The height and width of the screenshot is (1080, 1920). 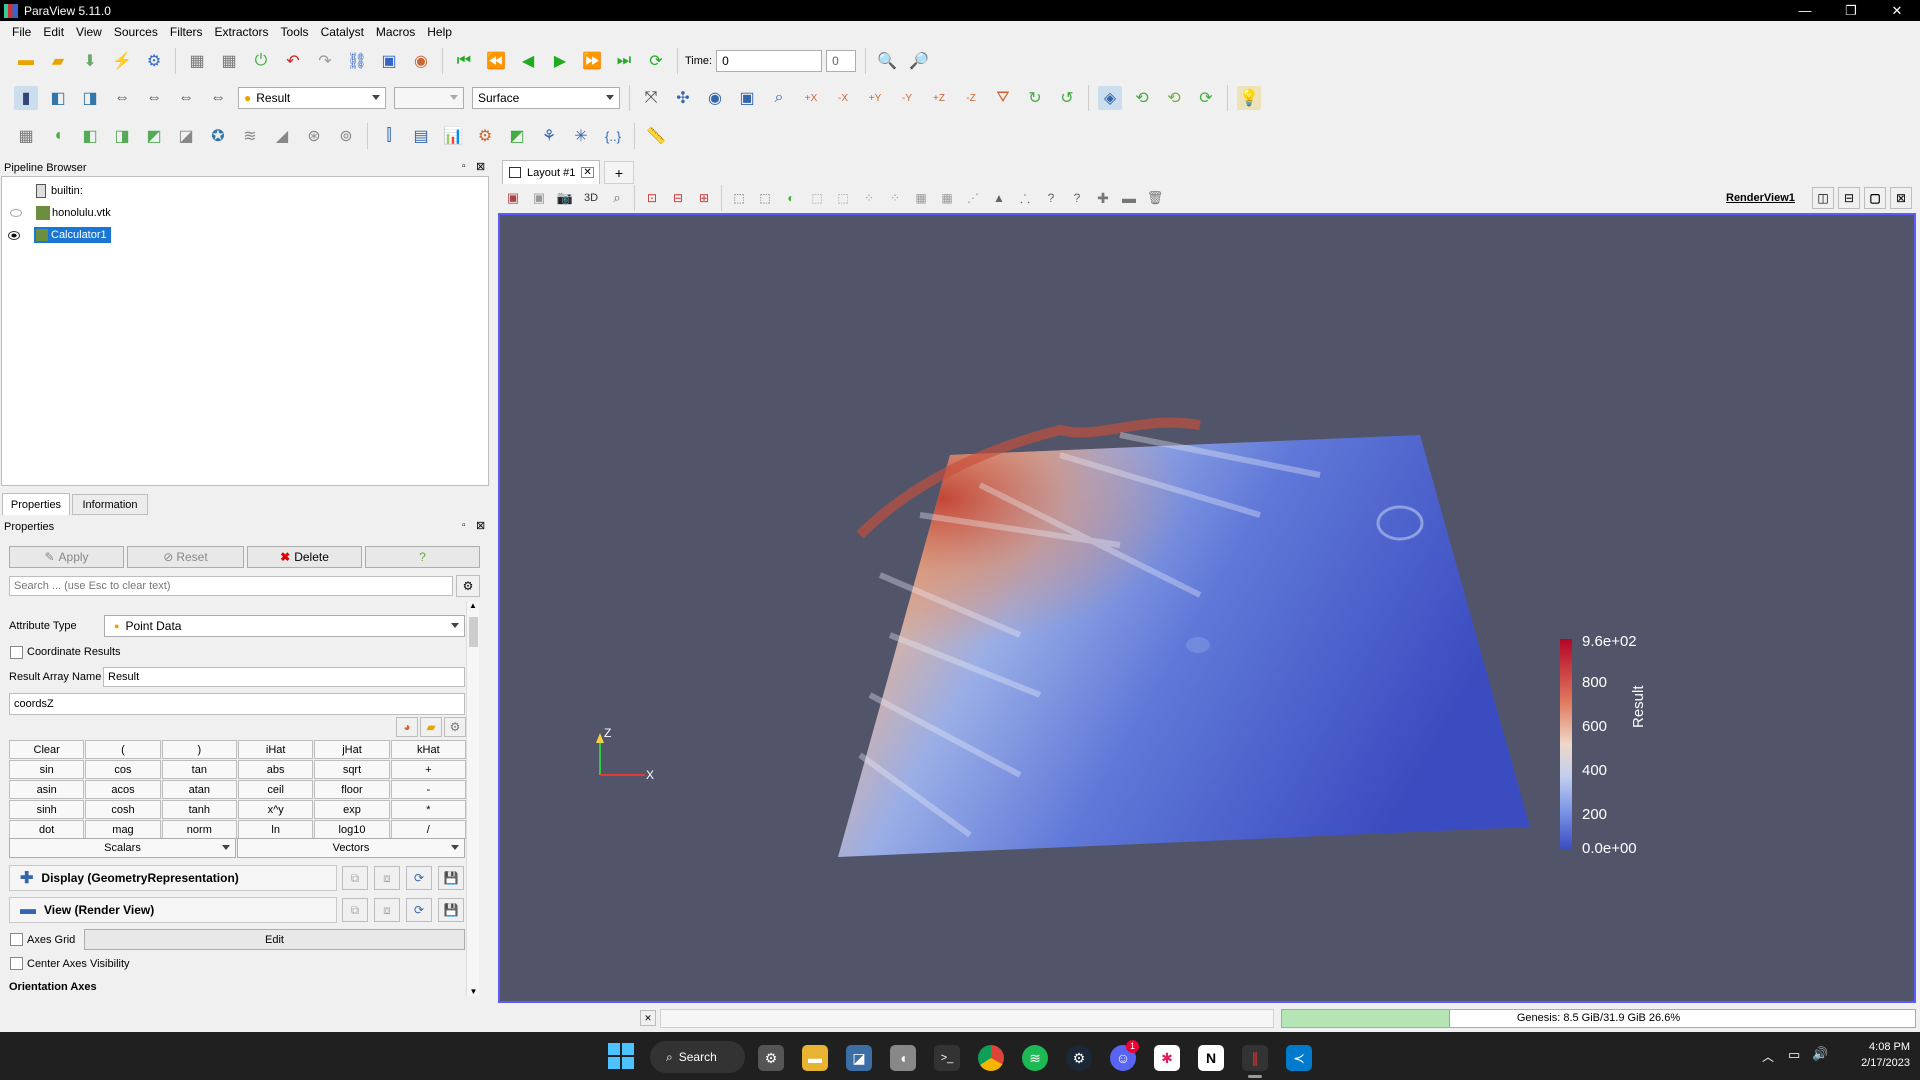 I want to click on coordinate-results-checkbox, so click(x=16, y=652).